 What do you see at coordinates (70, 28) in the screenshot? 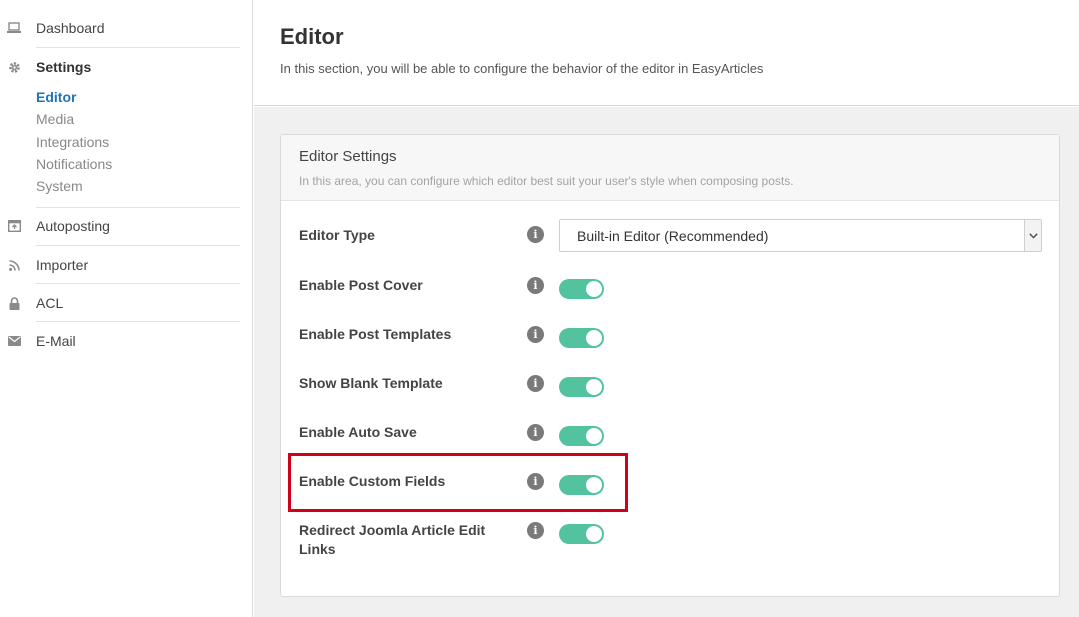
I see `sidebar-item-label: Dashboard` at bounding box center [70, 28].